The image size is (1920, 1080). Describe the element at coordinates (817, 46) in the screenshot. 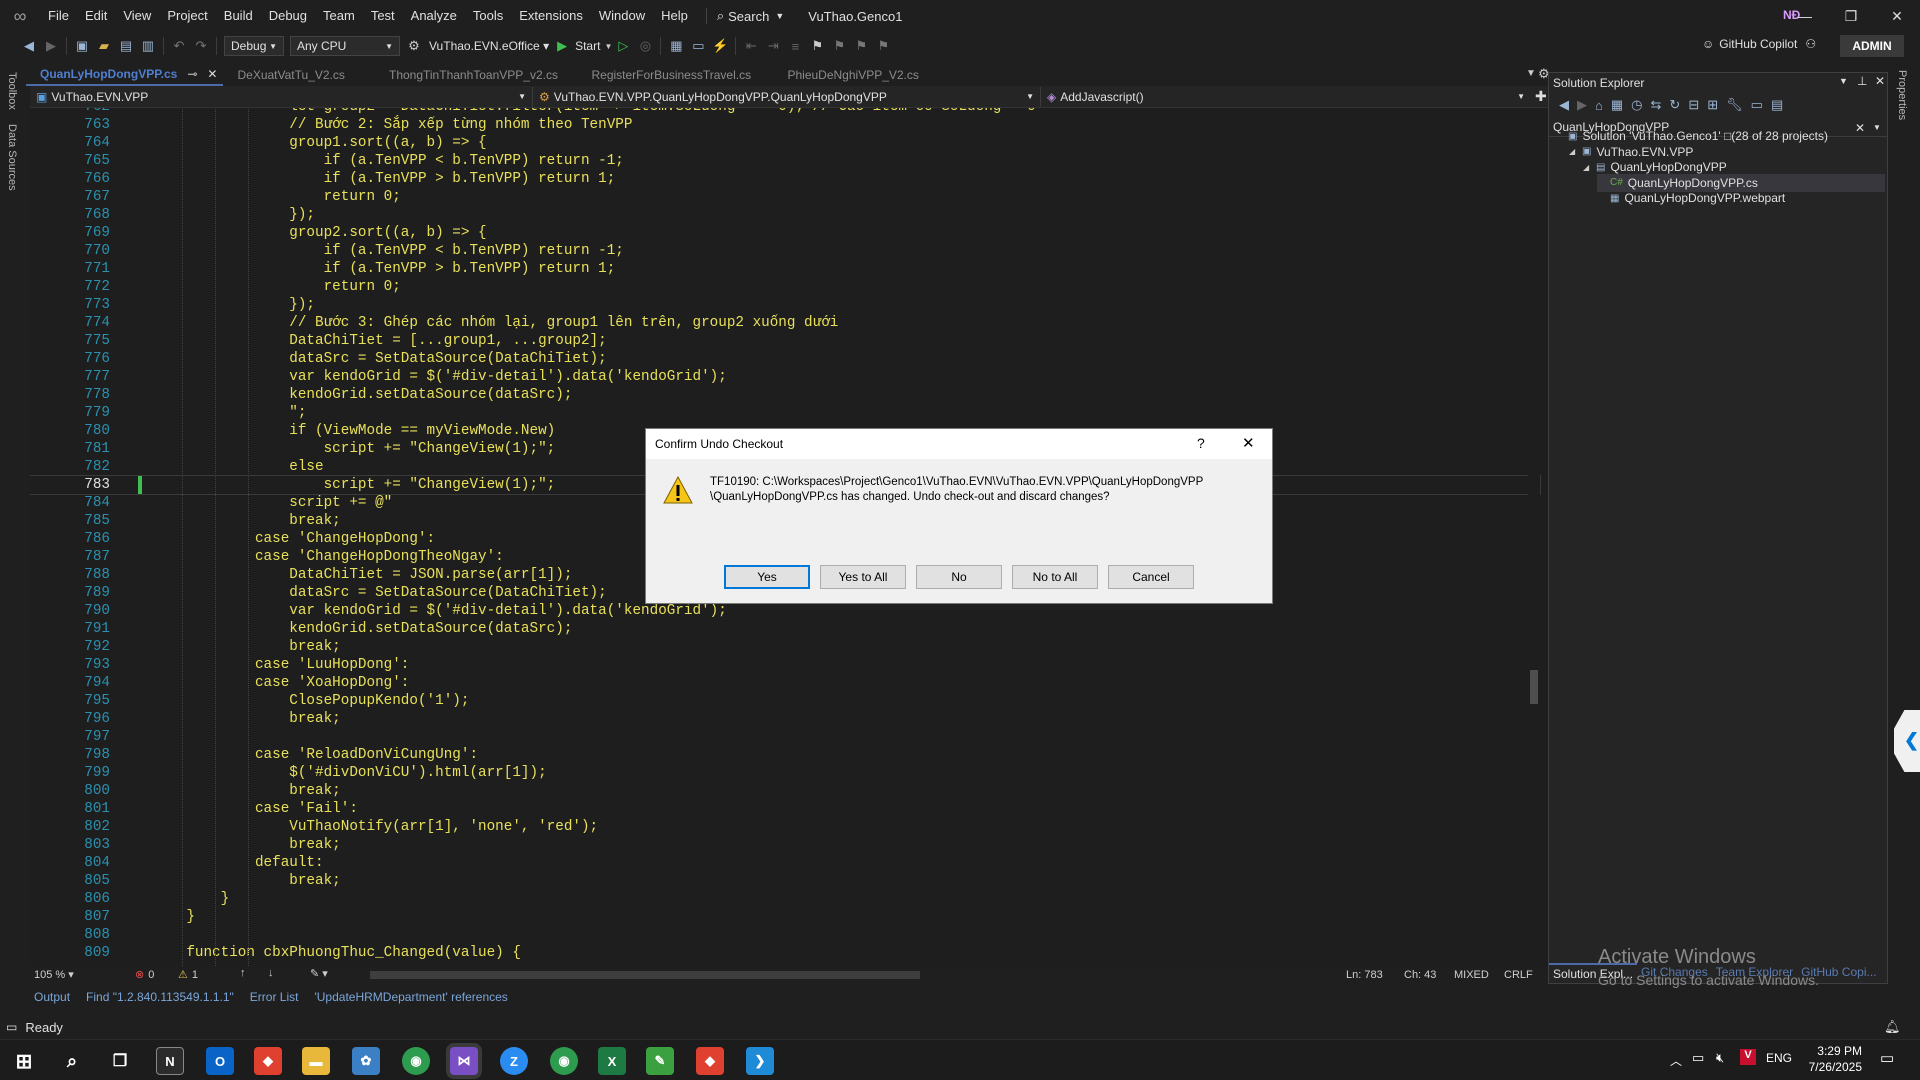

I see `bookmark-icon: ⚑` at that location.